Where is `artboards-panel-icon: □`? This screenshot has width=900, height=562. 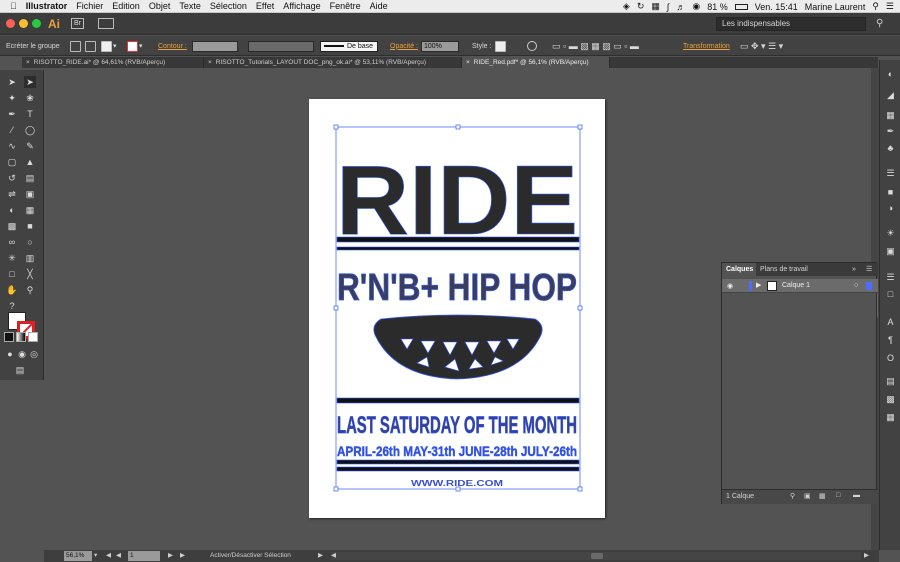 artboards-panel-icon: □ is located at coordinates (890, 293).